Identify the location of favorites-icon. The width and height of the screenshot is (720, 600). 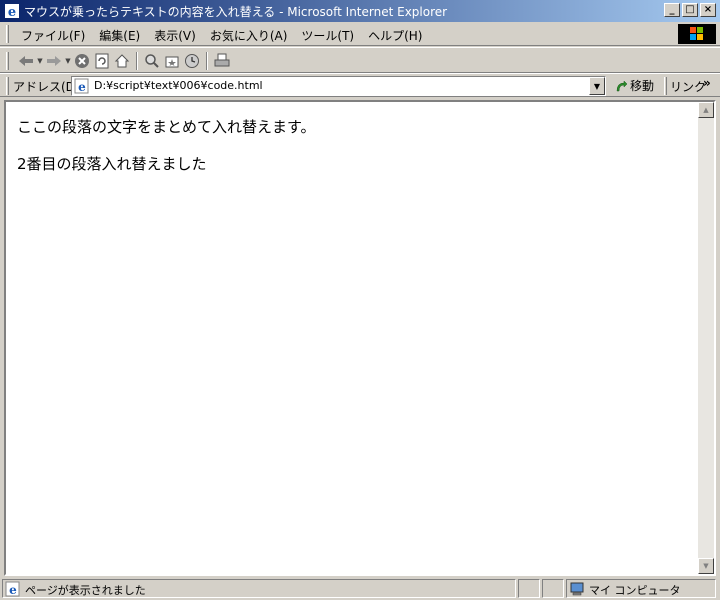
(172, 61).